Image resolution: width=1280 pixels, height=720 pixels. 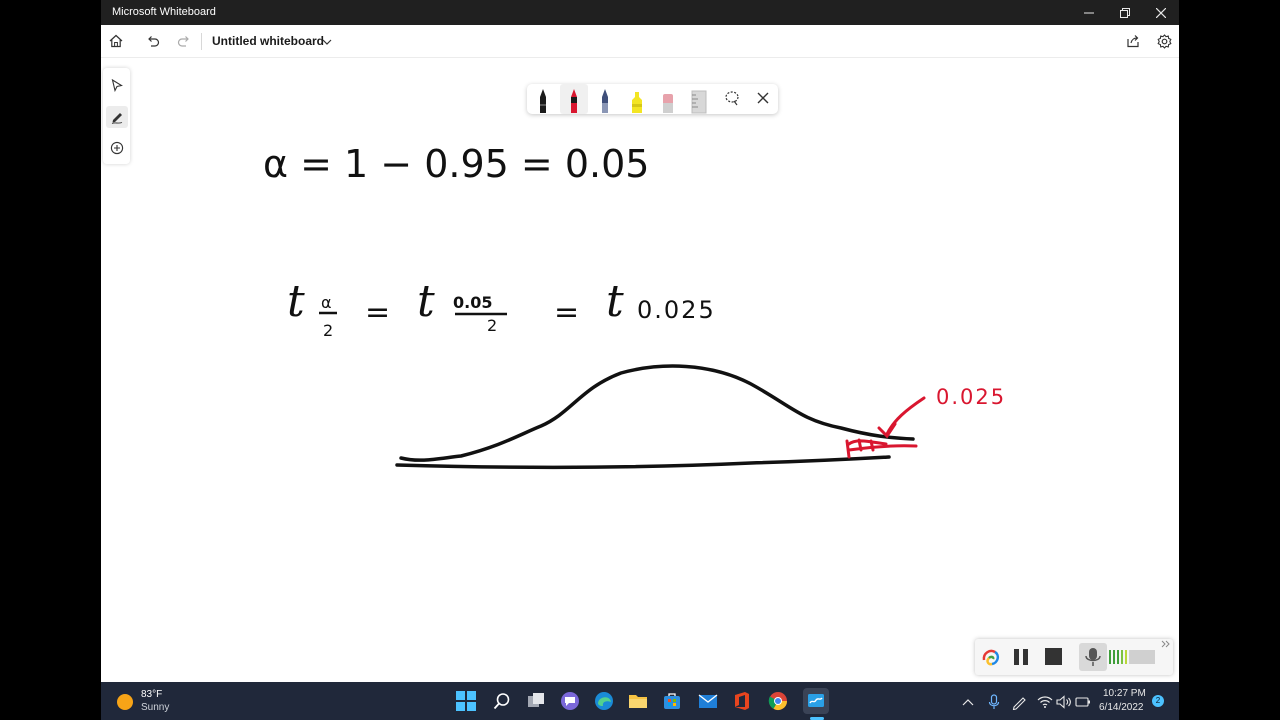 I want to click on weather-widget, so click(x=125, y=704).